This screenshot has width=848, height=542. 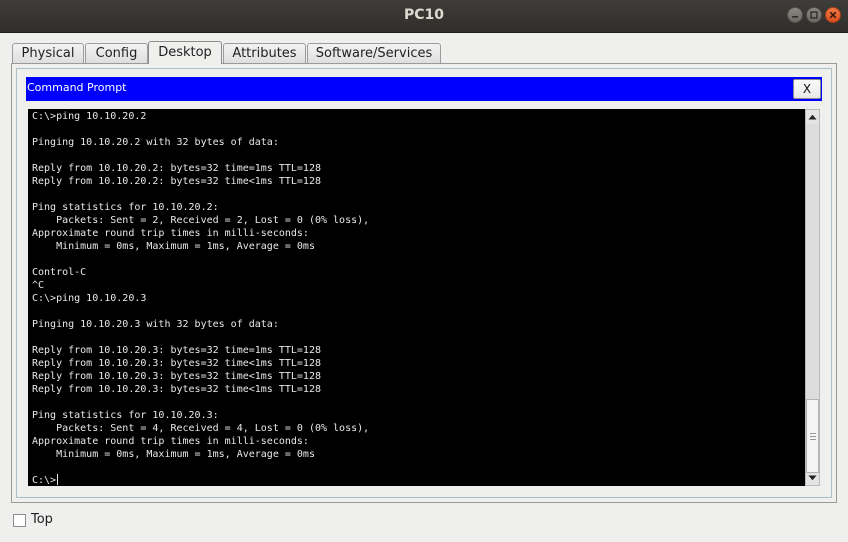 What do you see at coordinates (125, 207) in the screenshot?
I see `terminal-line: Ping statistics for 10.10.20.2:` at bounding box center [125, 207].